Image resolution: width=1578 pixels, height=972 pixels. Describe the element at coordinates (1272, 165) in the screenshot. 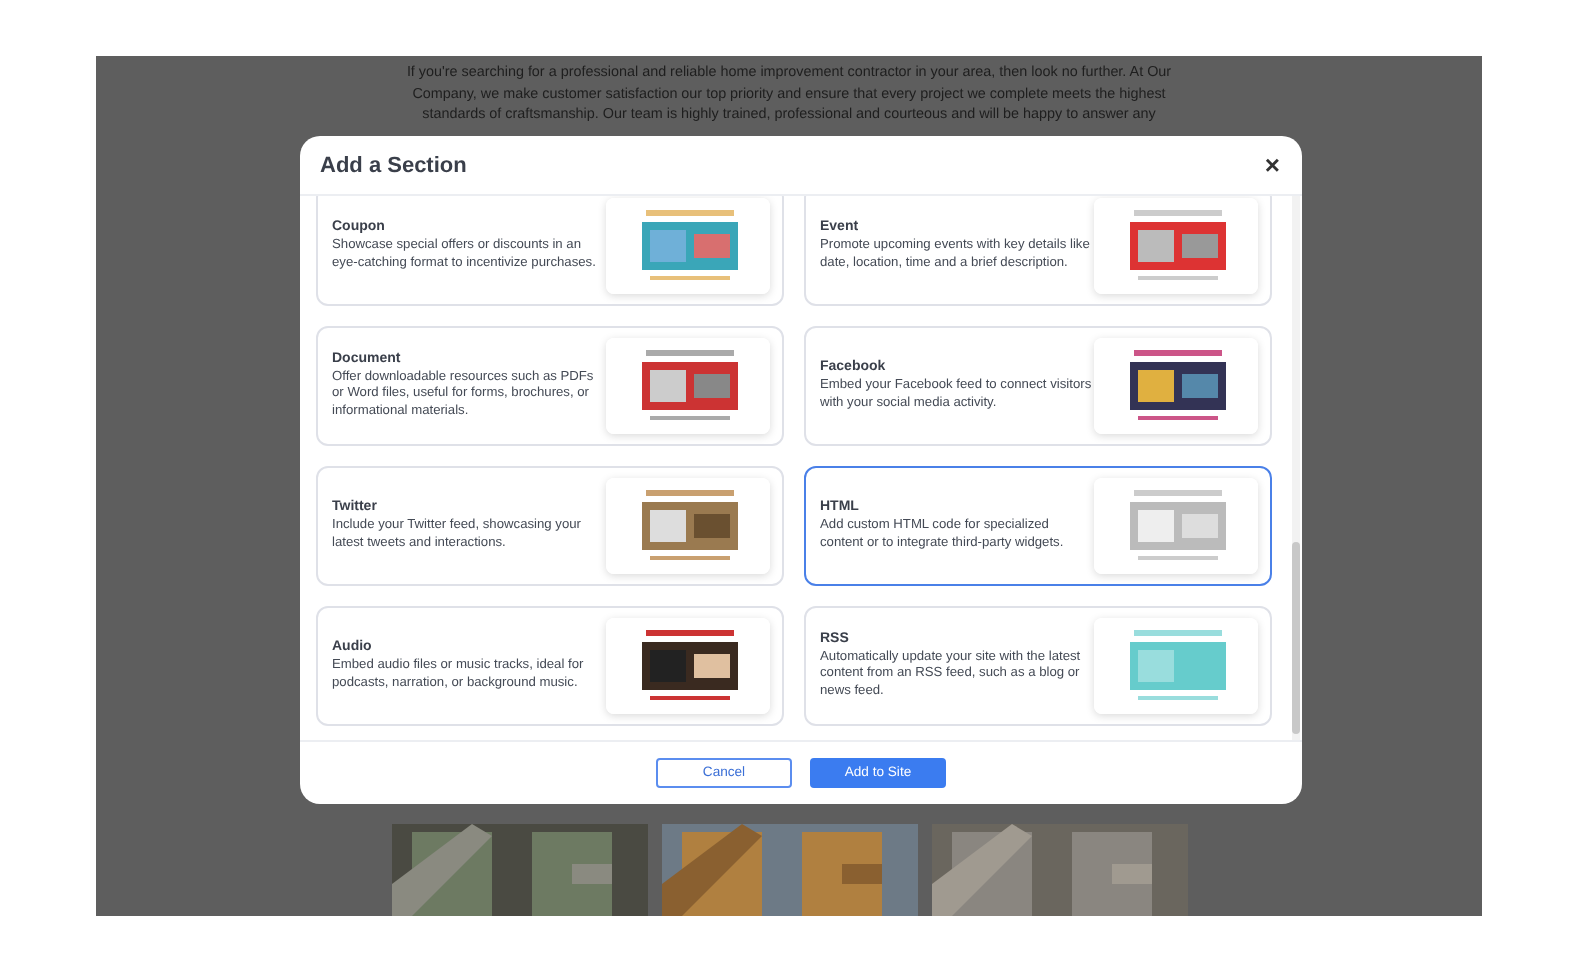

I see `close-button: ×` at that location.